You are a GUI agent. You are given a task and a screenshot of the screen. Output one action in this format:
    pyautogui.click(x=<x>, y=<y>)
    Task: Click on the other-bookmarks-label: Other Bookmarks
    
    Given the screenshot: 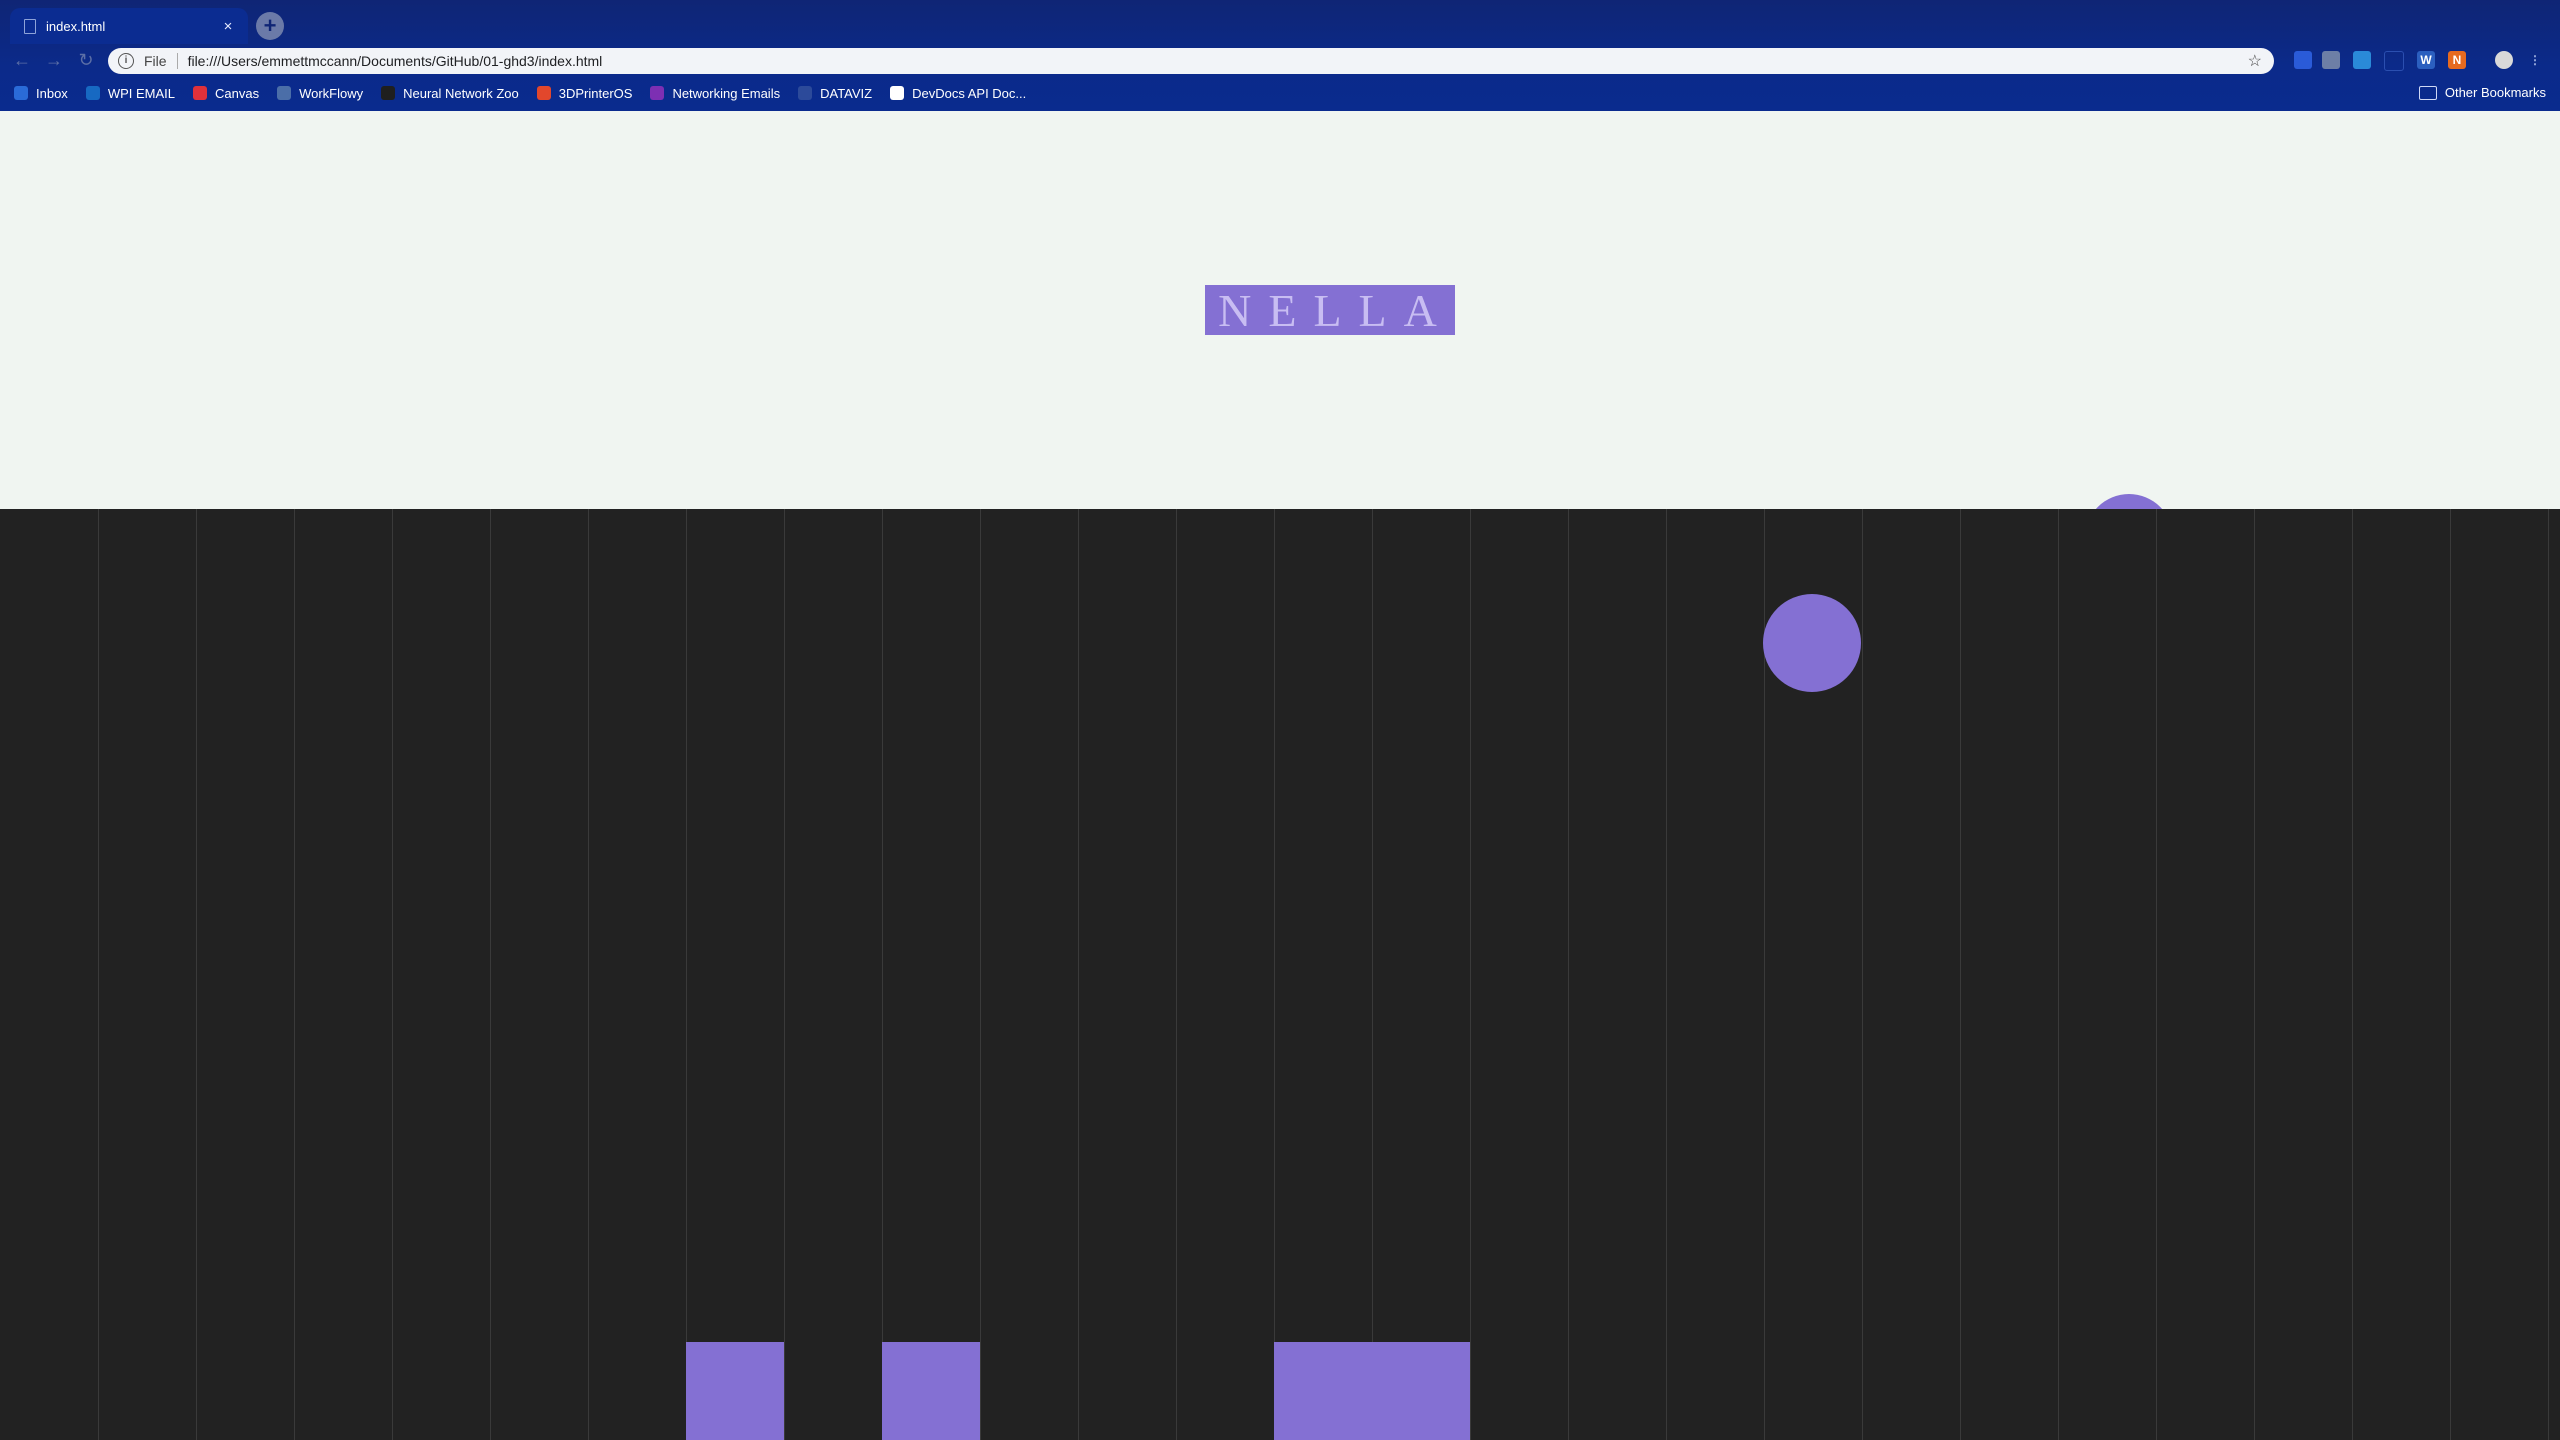 What is the action you would take?
    pyautogui.click(x=2495, y=92)
    